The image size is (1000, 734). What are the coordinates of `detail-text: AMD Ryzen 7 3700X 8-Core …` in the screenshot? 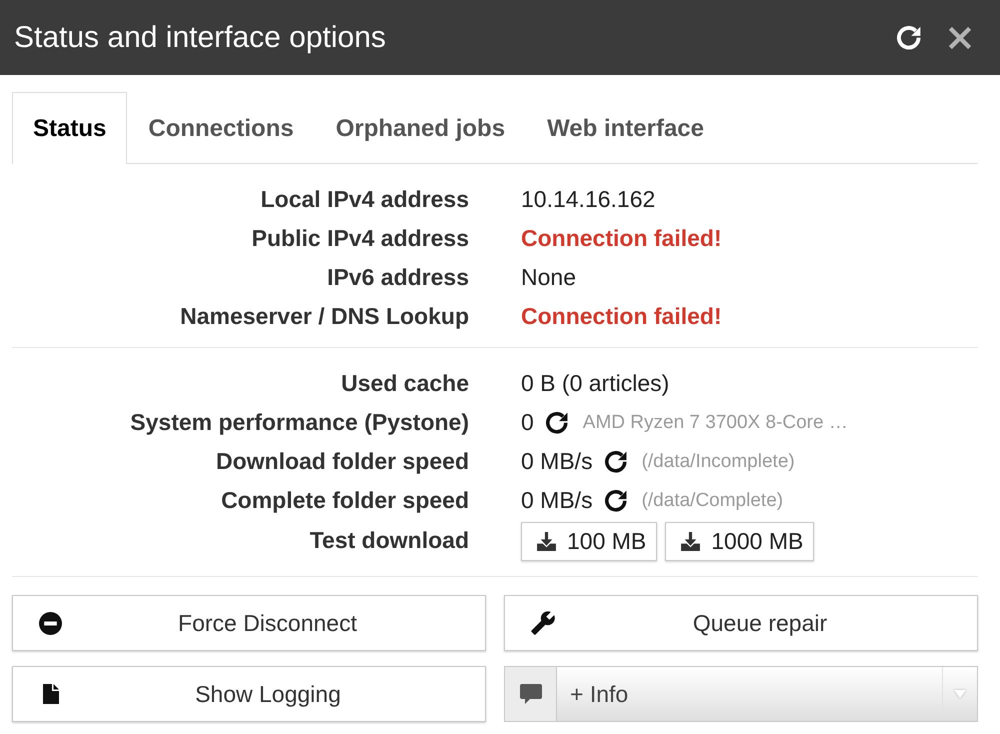 It's located at (715, 423).